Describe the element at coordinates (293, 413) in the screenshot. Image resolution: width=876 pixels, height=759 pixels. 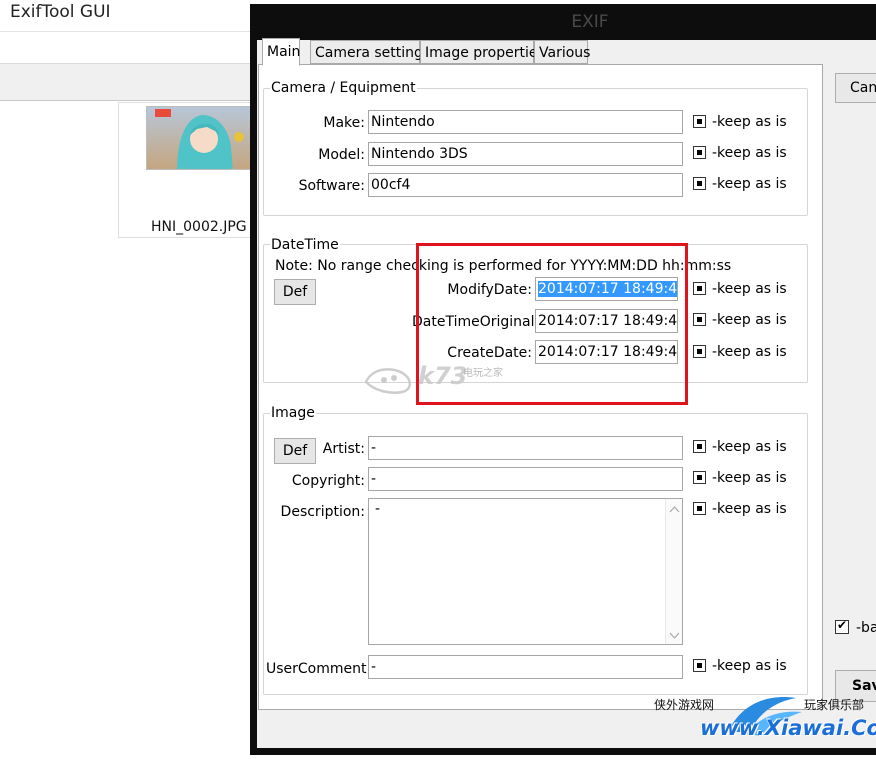
I see `image-legend: Image` at that location.